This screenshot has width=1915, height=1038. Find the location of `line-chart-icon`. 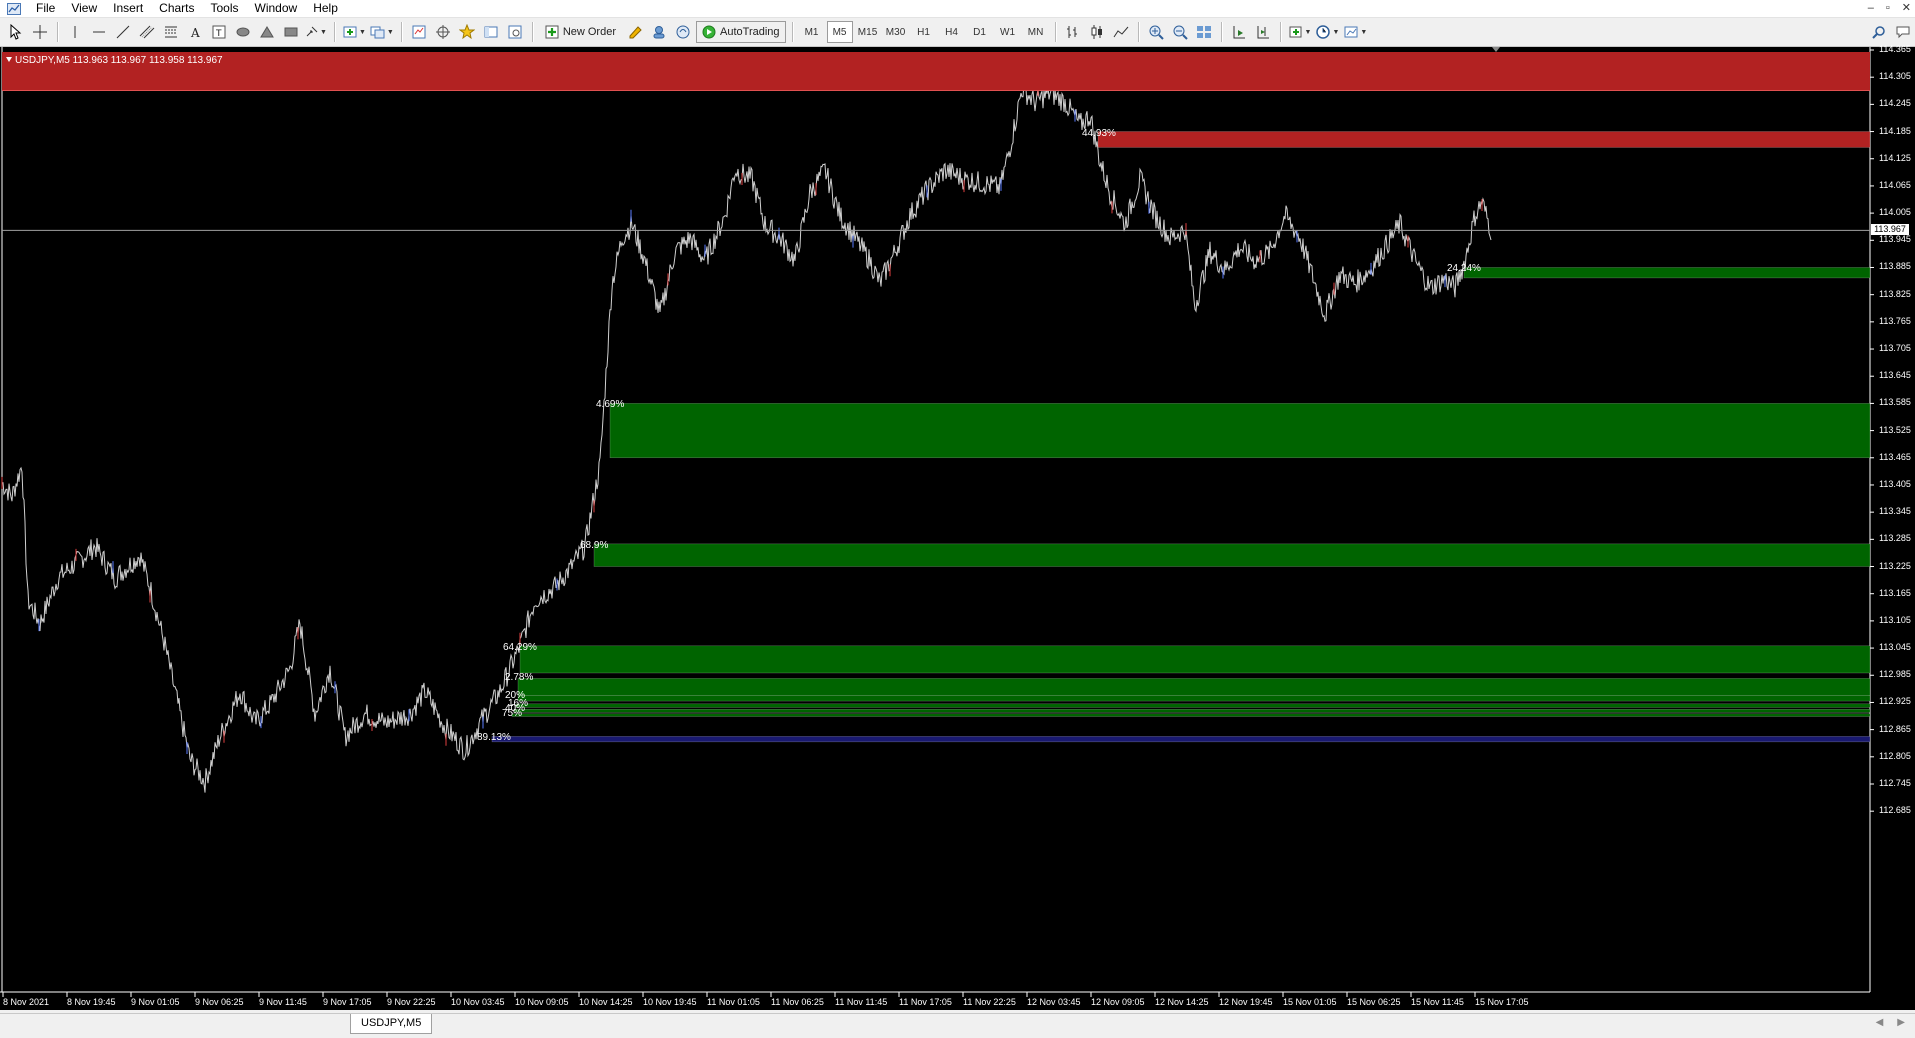

line-chart-icon is located at coordinates (1121, 32).